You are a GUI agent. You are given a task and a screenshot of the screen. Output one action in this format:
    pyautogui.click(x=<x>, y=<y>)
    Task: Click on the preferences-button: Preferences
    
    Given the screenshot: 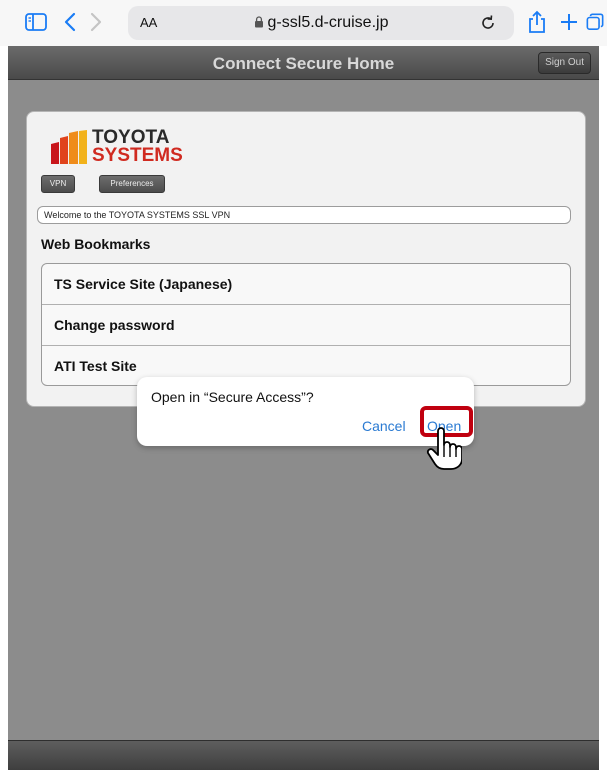 What is the action you would take?
    pyautogui.click(x=132, y=184)
    